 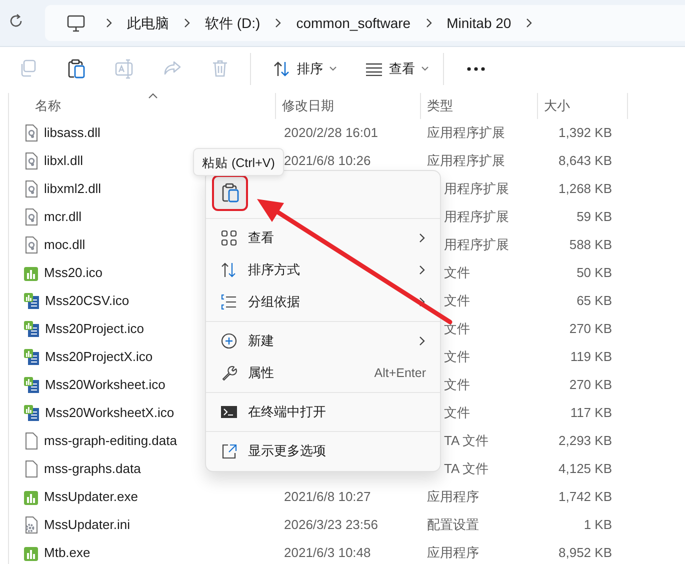 I want to click on column-header: 名称, so click(x=142, y=106).